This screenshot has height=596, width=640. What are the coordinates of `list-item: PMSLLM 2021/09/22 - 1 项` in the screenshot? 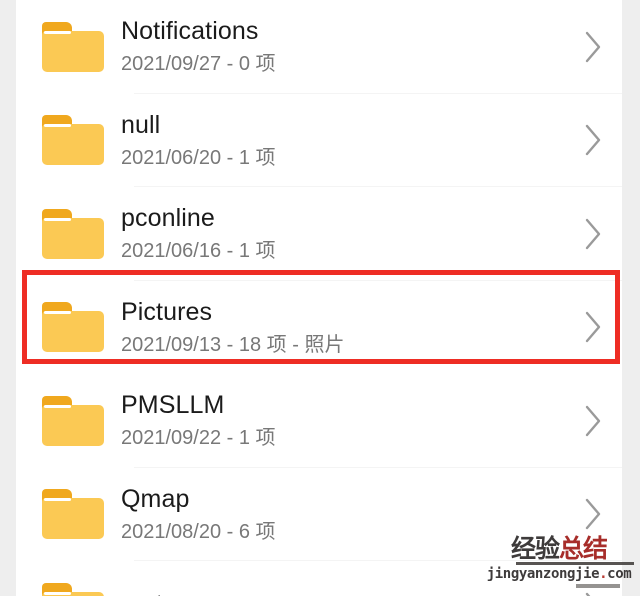 It's located at (319, 421).